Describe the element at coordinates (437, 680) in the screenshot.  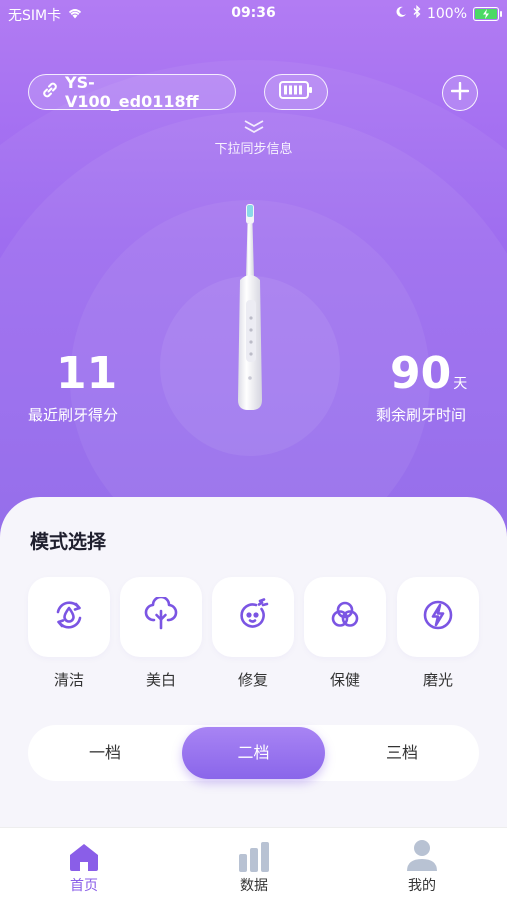
I see `mode-label: 磨光` at that location.